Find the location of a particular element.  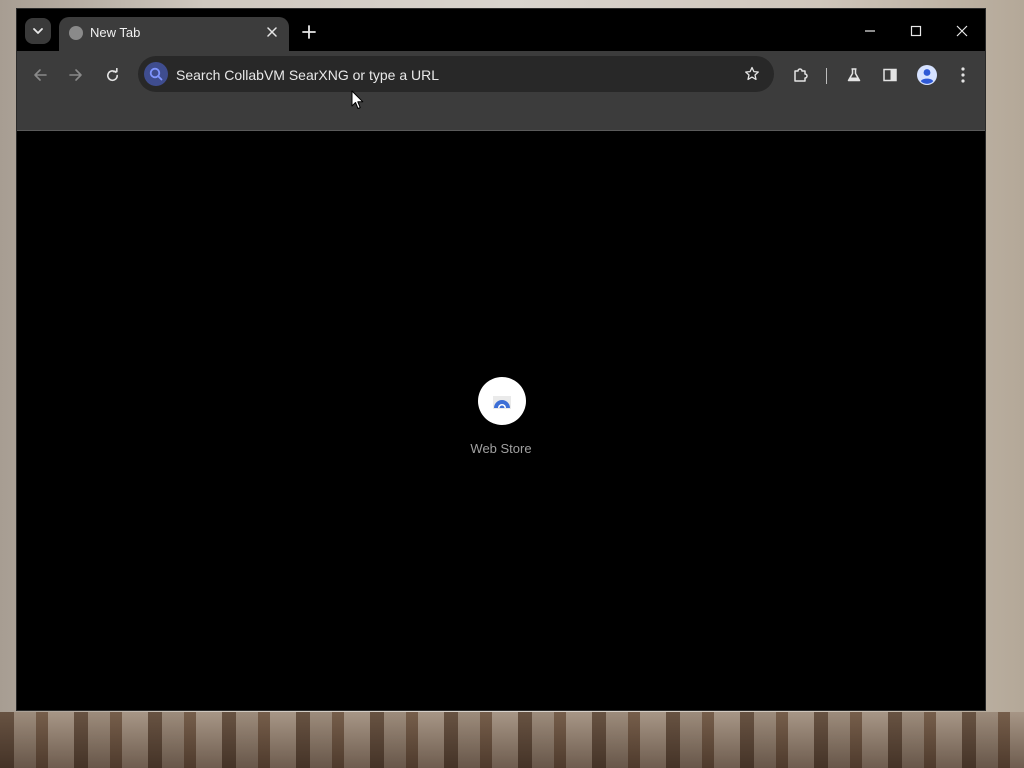

shortcut-tile is located at coordinates (502, 401).